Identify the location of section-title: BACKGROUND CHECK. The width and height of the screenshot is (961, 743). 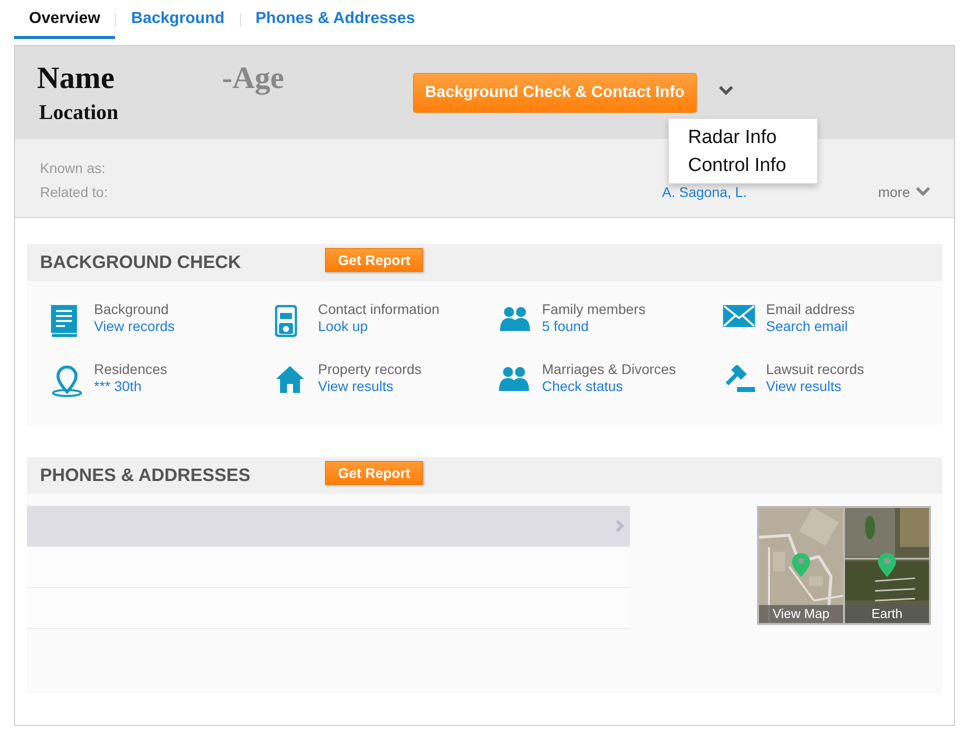
(141, 262).